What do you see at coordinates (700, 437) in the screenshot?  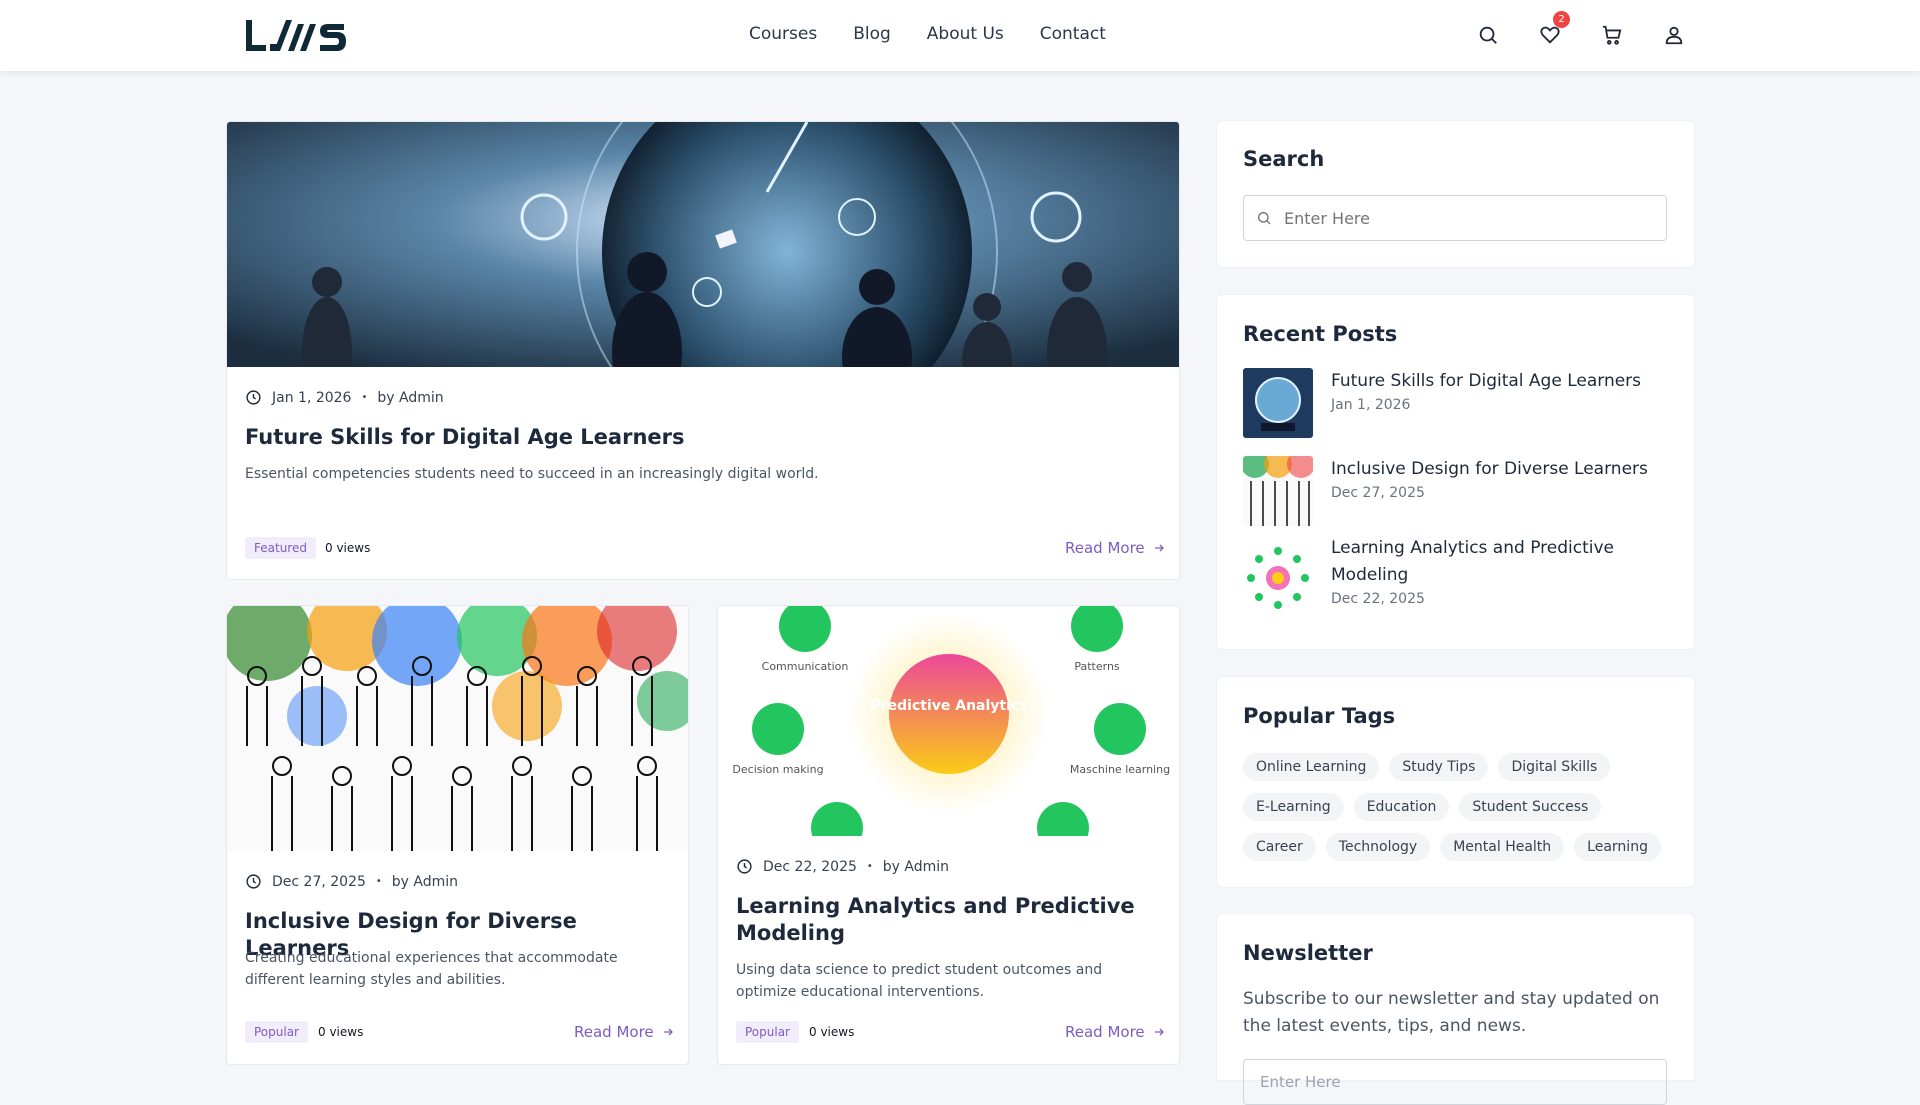 I see `post-title: Future Skills for Digital Age Learners` at bounding box center [700, 437].